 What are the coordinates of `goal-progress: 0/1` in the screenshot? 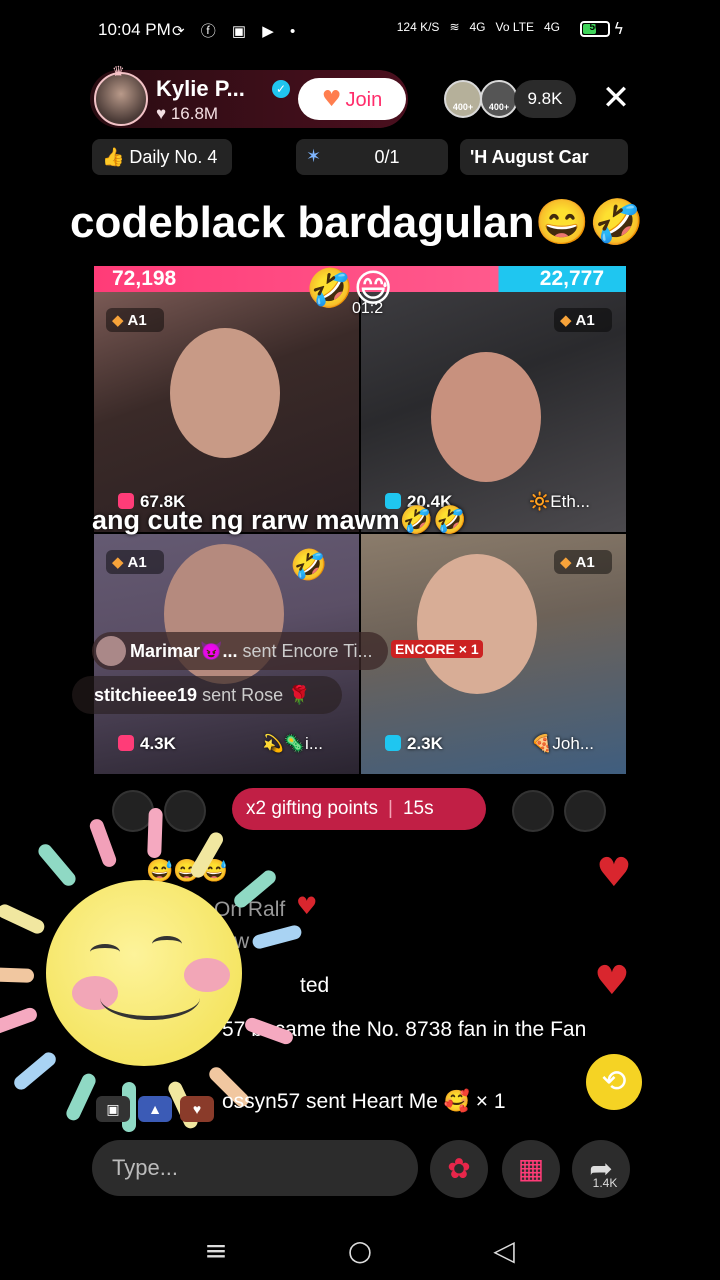 It's located at (387, 157).